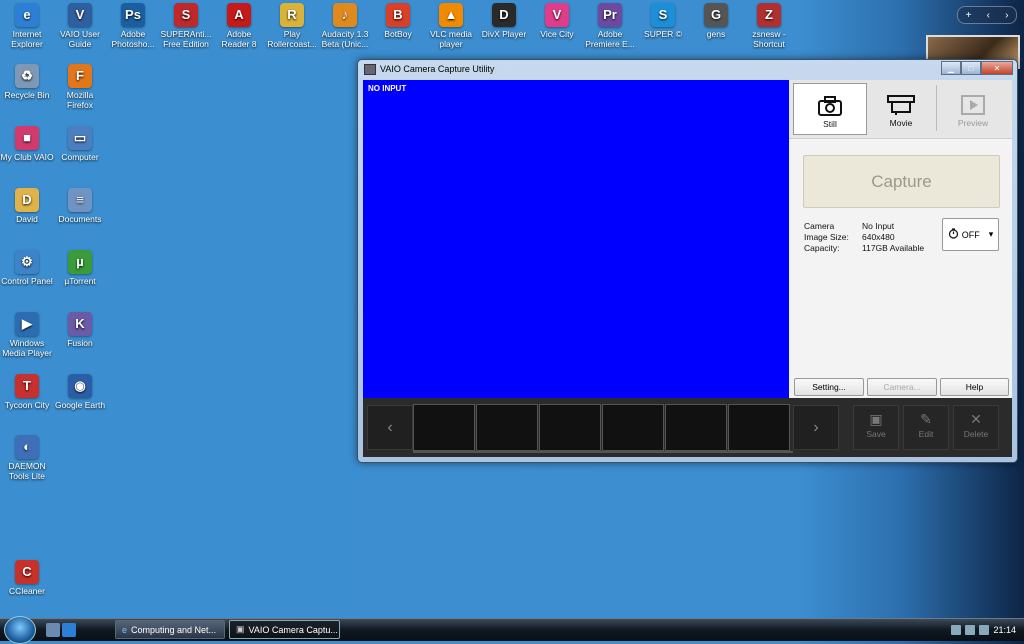 The width and height of the screenshot is (1024, 644). I want to click on app-icon: K, so click(80, 324).